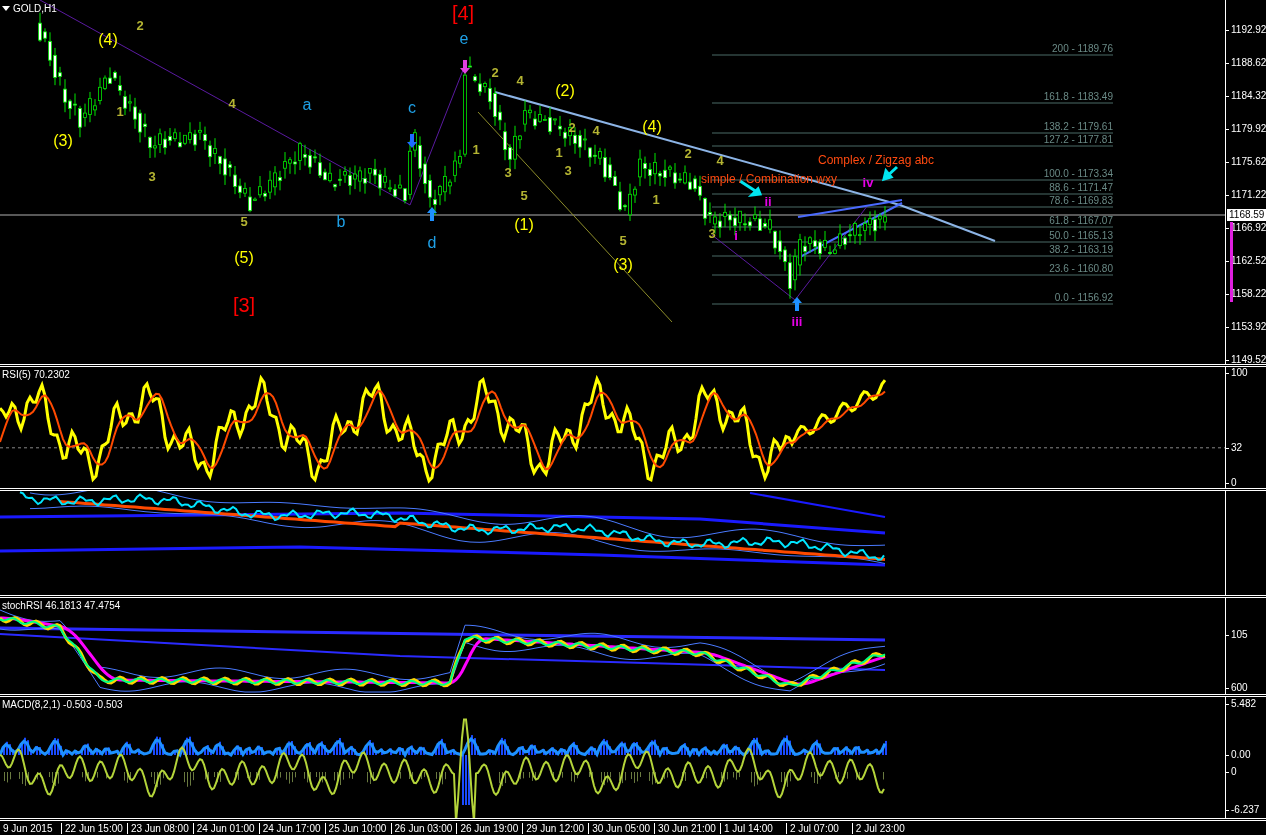 The height and width of the screenshot is (835, 1266). Describe the element at coordinates (92, 828) in the screenshot. I see `time-axis-label: 22 Jun 15:00` at that location.